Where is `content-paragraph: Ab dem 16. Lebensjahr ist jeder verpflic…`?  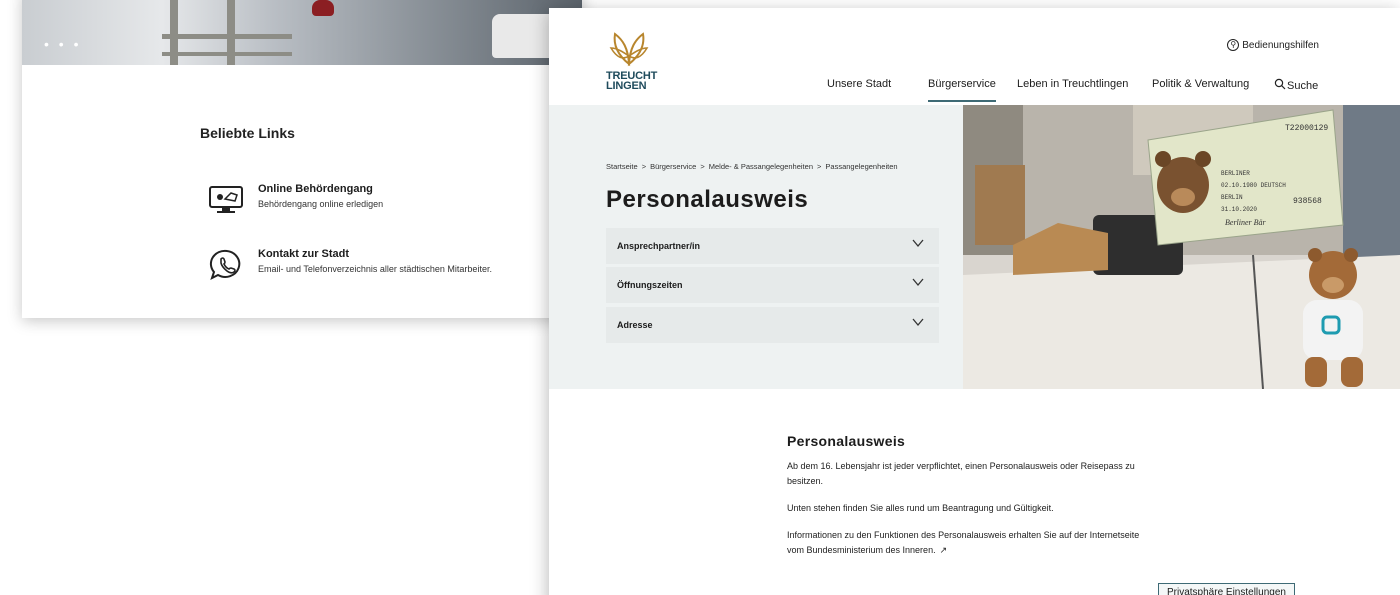
content-paragraph: Ab dem 16. Lebensjahr ist jeder verpflic… is located at coordinates (961, 473).